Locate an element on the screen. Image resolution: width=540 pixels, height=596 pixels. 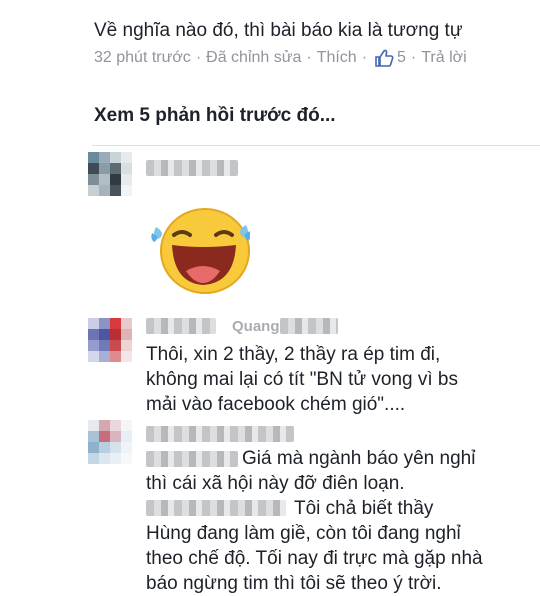
reply-link: Trả lời is located at coordinates (443, 58).